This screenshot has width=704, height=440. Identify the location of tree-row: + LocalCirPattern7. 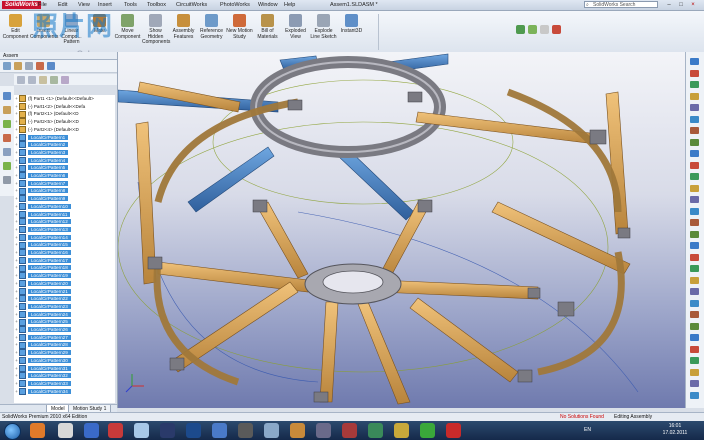
(64, 183).